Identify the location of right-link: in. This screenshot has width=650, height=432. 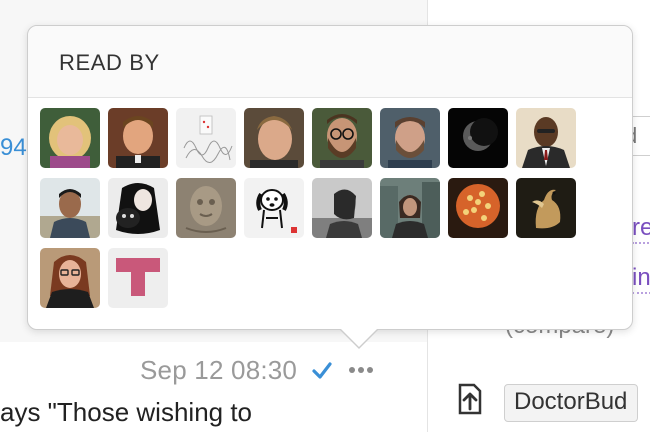
(641, 279).